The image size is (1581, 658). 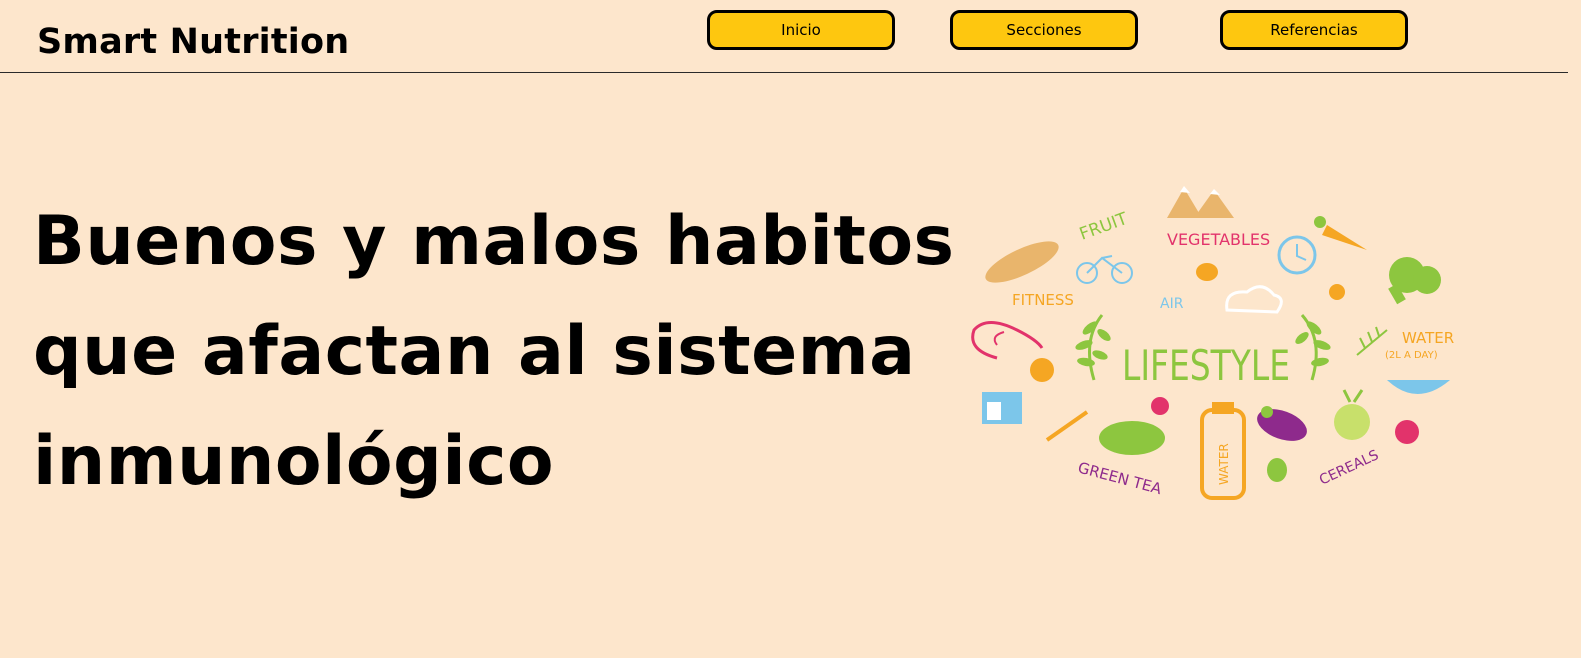 What do you see at coordinates (1337, 292) in the screenshot?
I see `orange-icon` at bounding box center [1337, 292].